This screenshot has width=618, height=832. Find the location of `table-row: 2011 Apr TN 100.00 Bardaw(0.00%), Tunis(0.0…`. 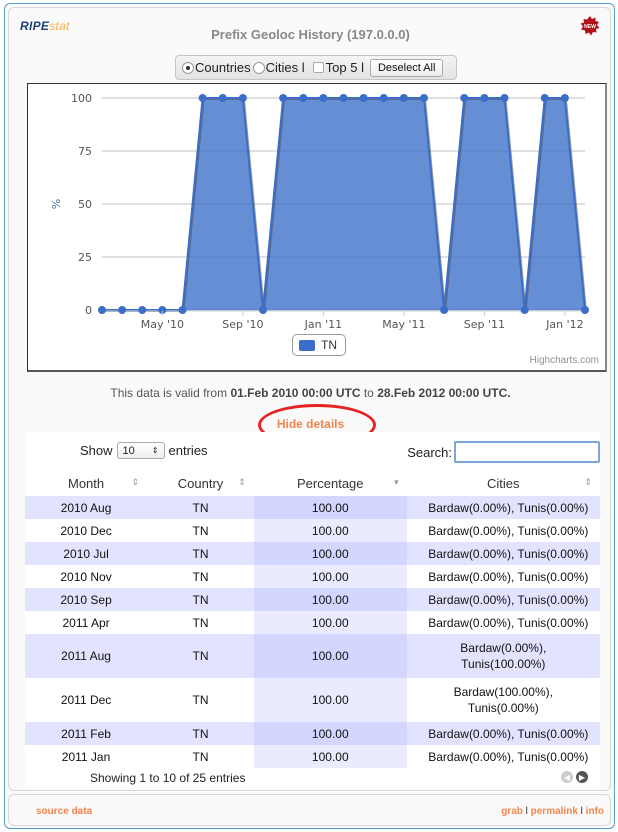

table-row: 2011 Apr TN 100.00 Bardaw(0.00%), Tunis(0.0… is located at coordinates (312, 622).